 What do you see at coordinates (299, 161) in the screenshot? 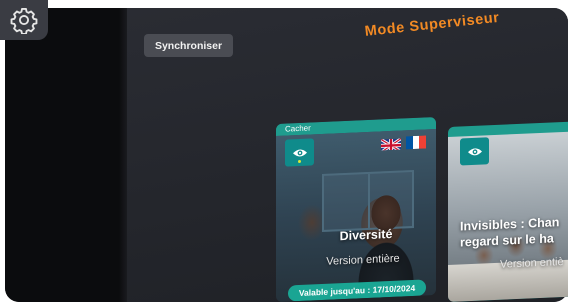
I see `status-dot` at bounding box center [299, 161].